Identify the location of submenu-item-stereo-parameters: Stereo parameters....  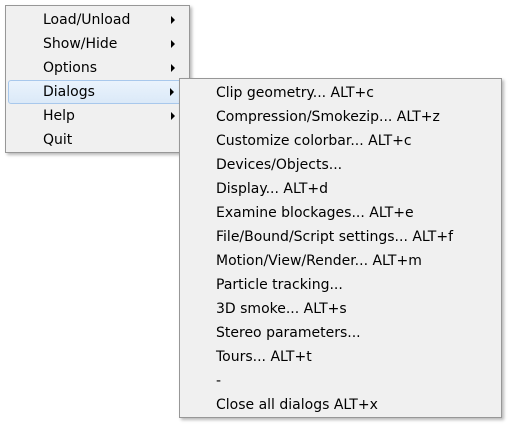
(340, 333).